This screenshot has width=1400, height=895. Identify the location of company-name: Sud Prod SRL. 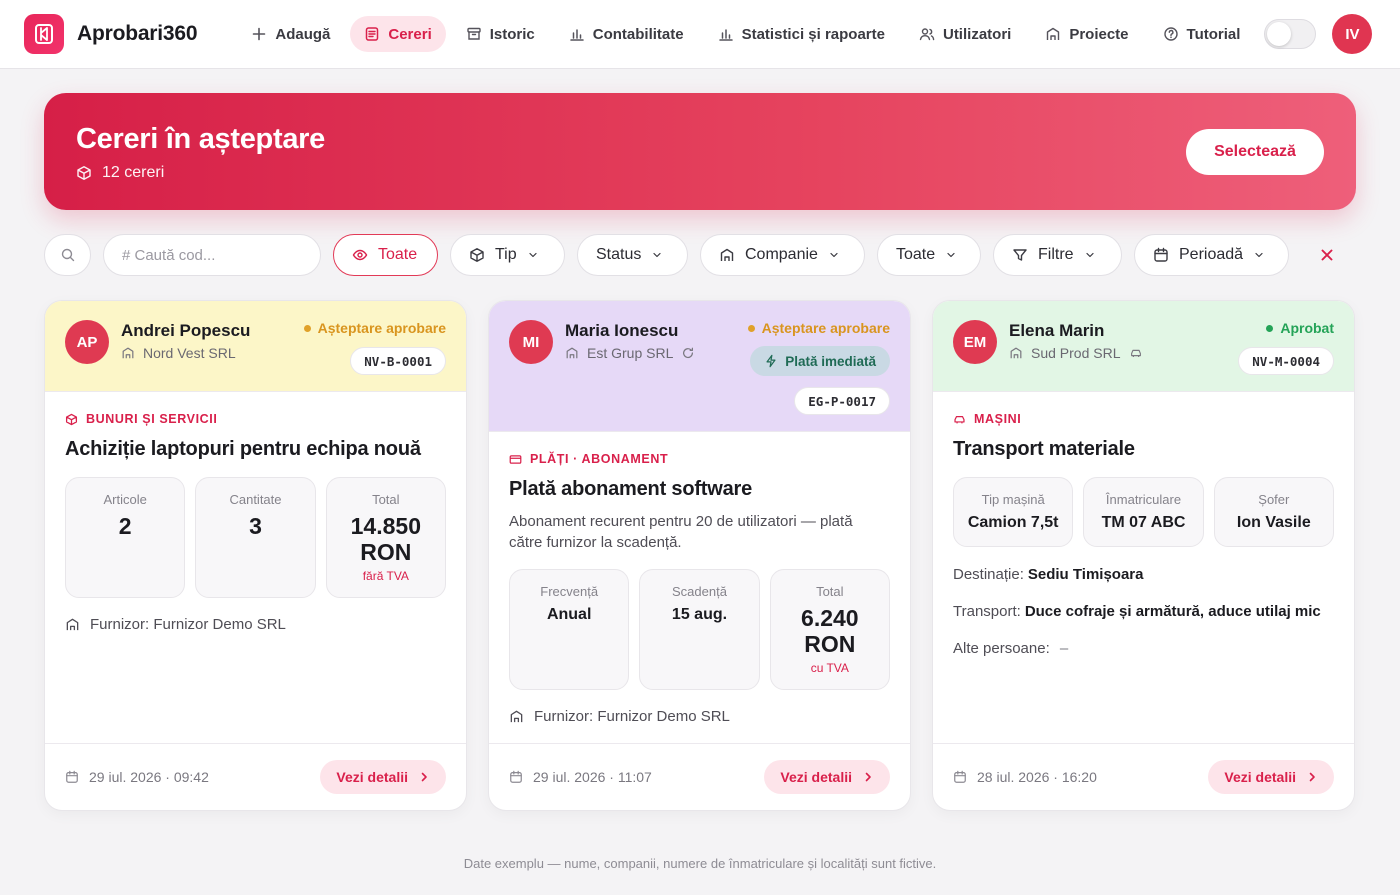
(1076, 353).